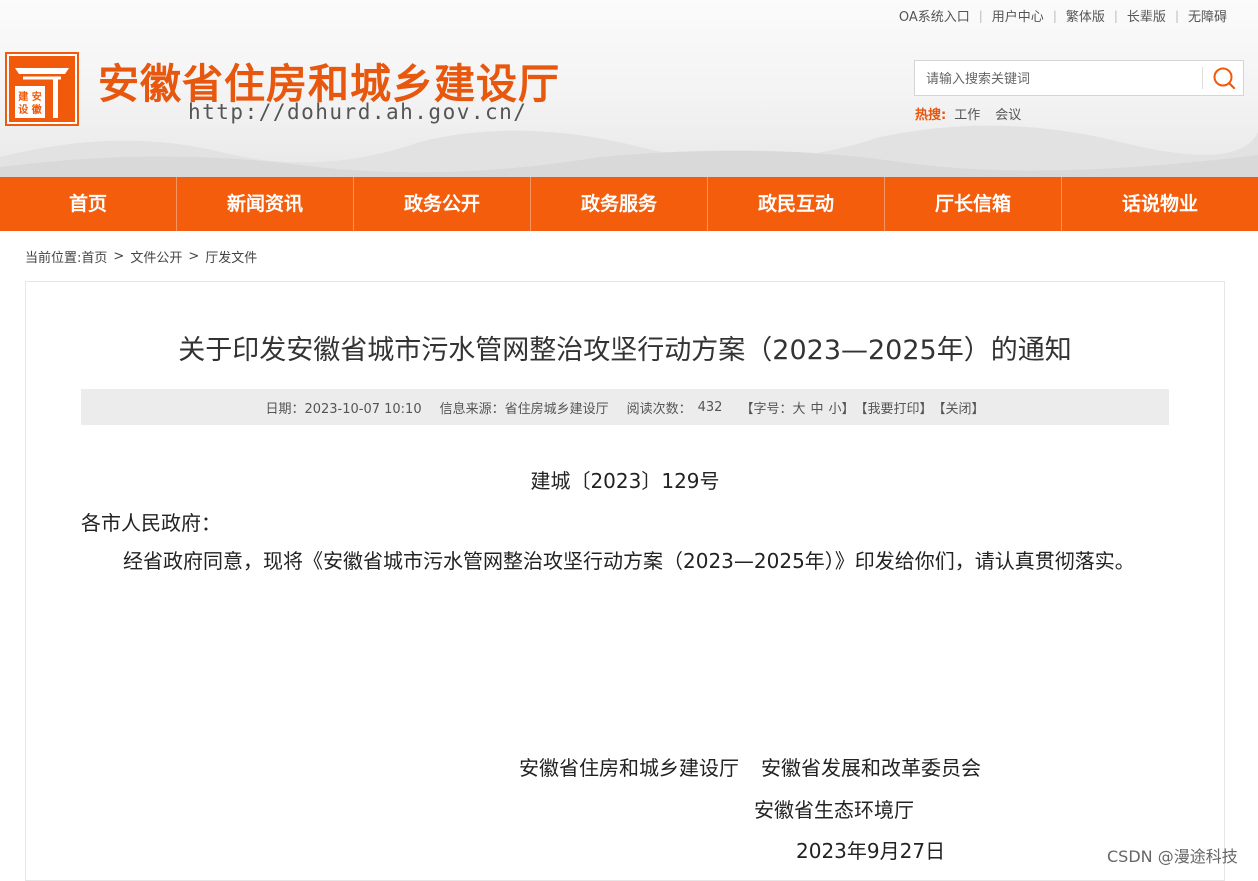 Image resolution: width=1258 pixels, height=881 pixels. I want to click on nav-item-interaction: 政民互动, so click(796, 204).